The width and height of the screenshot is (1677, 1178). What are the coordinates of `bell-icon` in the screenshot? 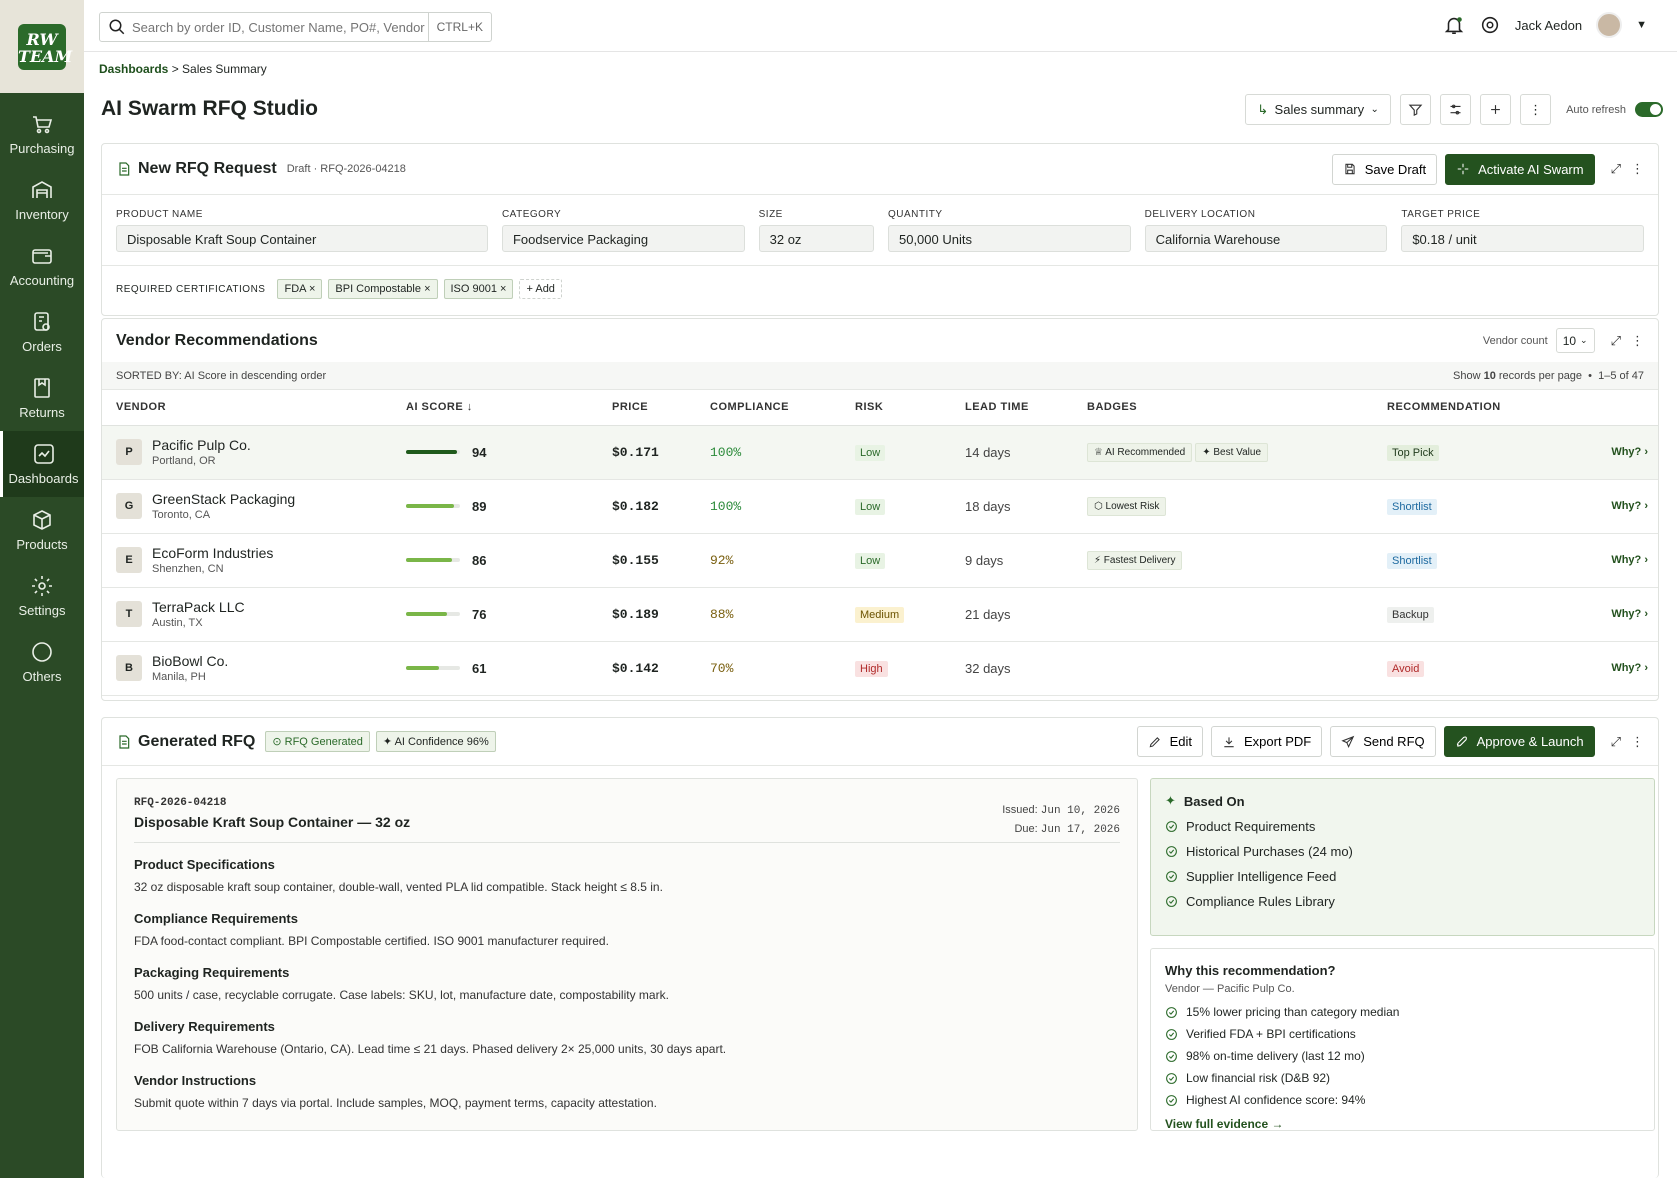 It's located at (1454, 25).